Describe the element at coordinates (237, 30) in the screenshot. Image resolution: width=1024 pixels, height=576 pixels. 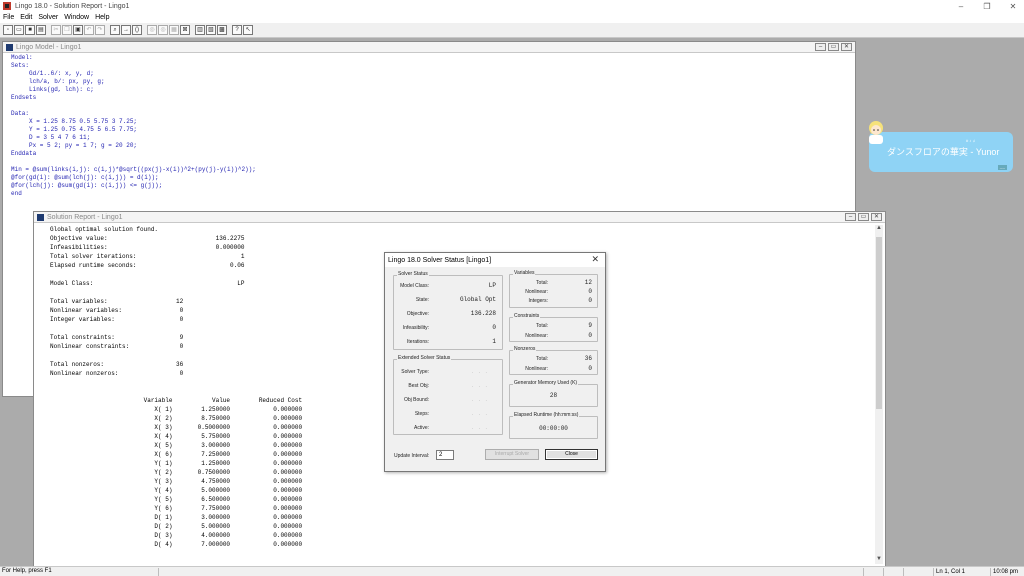
I see `help-icon: ?` at that location.